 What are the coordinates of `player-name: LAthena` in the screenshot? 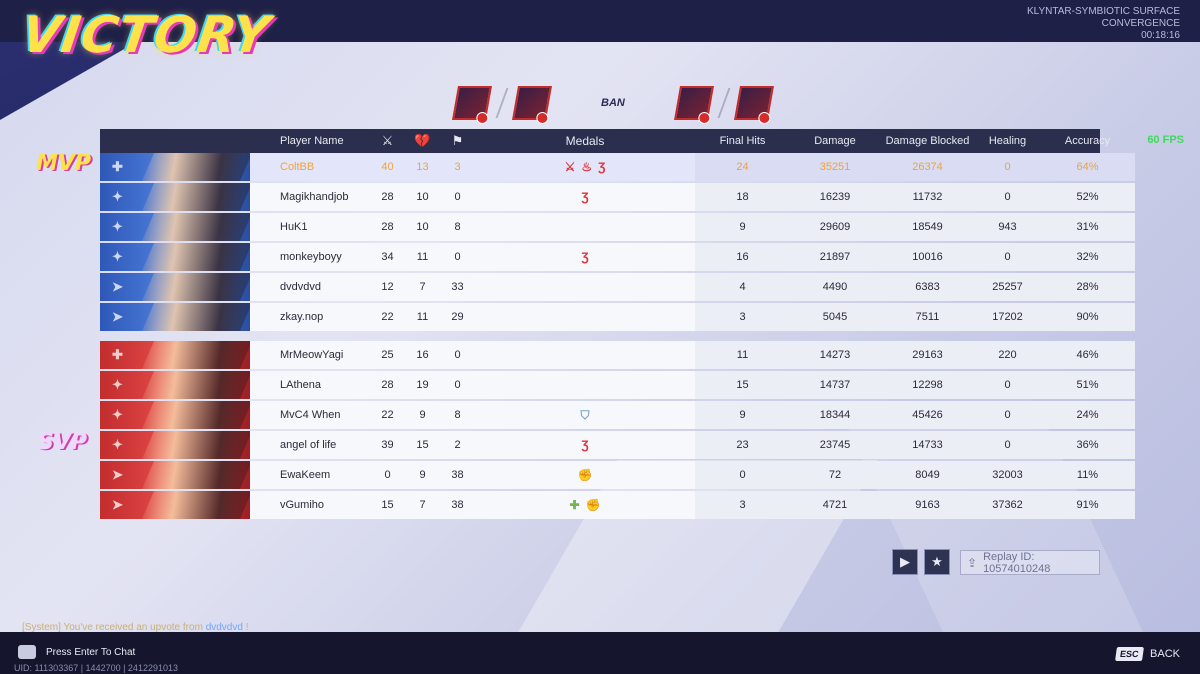 It's located at (310, 385).